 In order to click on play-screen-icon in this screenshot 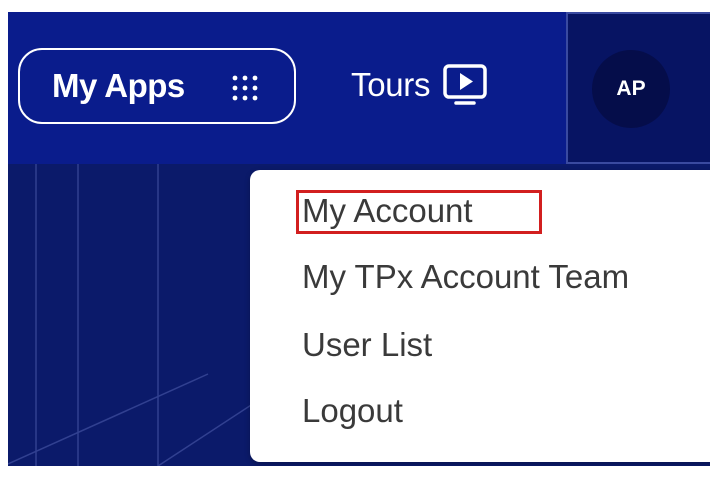, I will do `click(465, 84)`.